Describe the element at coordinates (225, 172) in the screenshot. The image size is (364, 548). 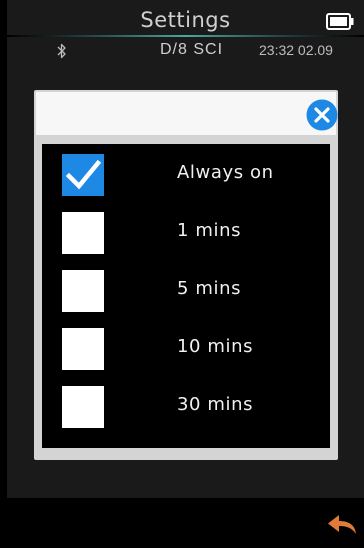
I see `option-label: Always on` at that location.